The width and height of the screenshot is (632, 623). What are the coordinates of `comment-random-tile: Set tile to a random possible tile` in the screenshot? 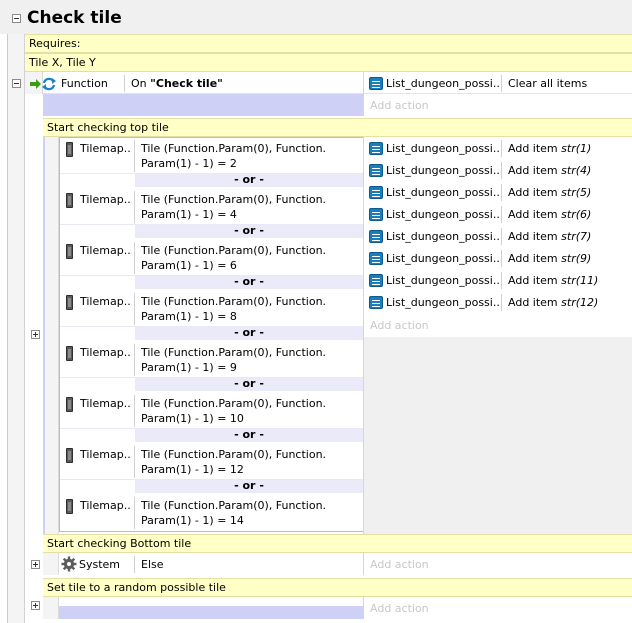 It's located at (337, 587).